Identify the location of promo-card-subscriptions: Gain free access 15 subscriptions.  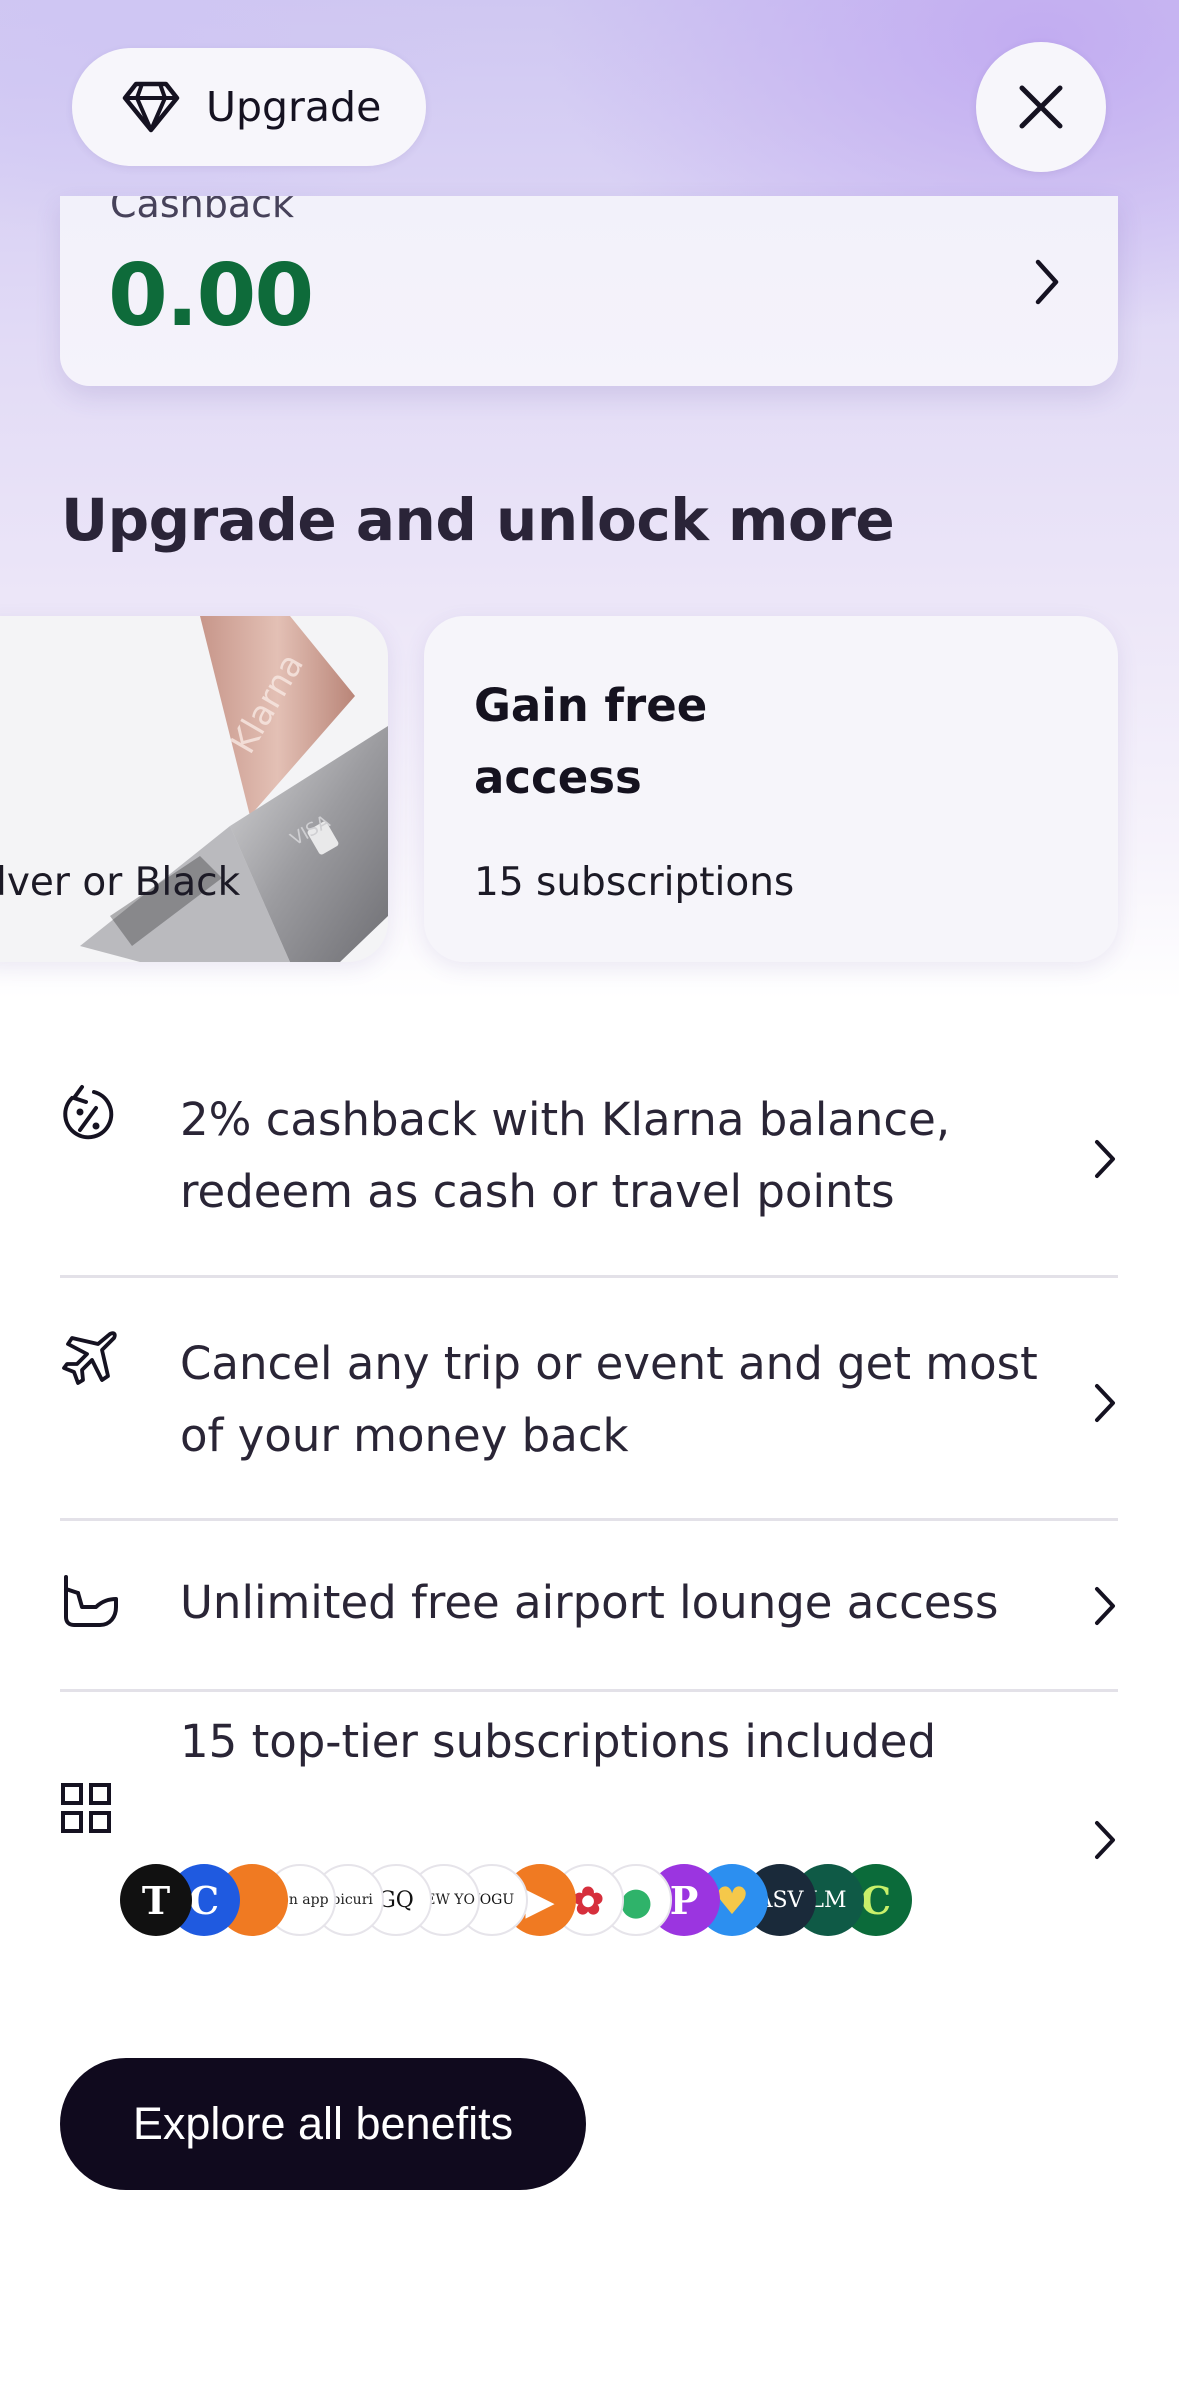
(771, 789).